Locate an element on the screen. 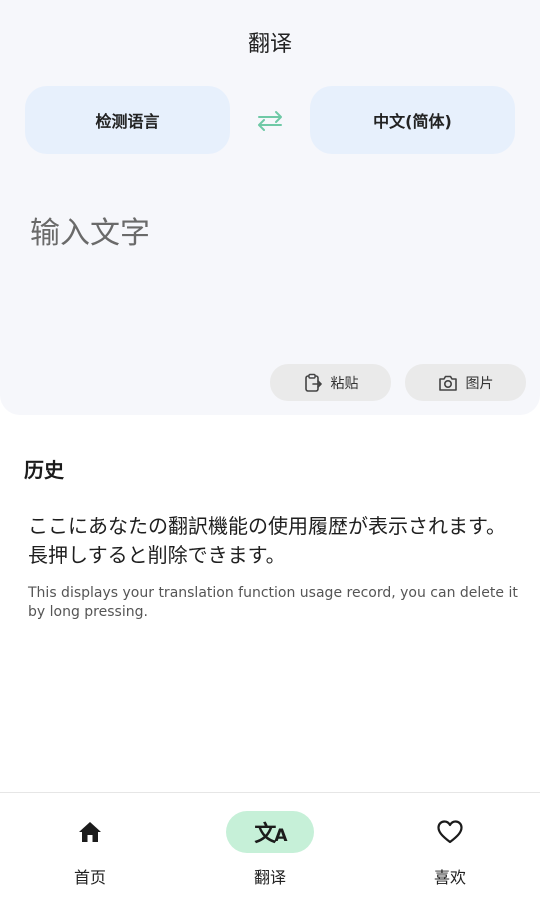 The height and width of the screenshot is (901, 540). nav-item-translate: 文A 翻译 is located at coordinates (270, 847).